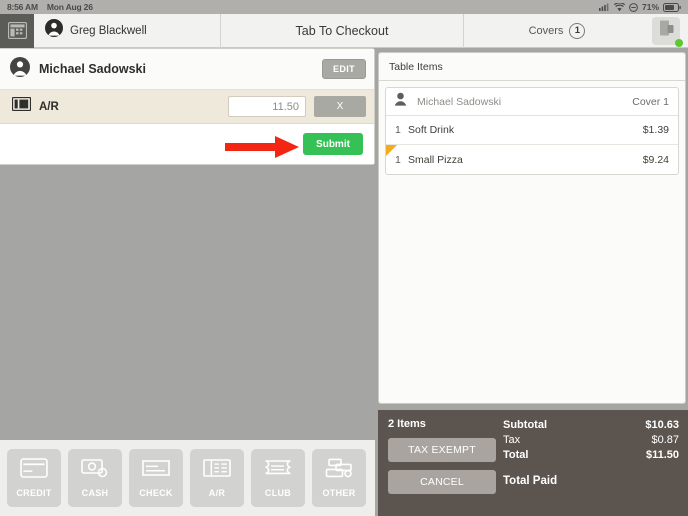 The width and height of the screenshot is (688, 516). Describe the element at coordinates (34, 493) in the screenshot. I see `payment-tile-label: CREDIT` at that location.